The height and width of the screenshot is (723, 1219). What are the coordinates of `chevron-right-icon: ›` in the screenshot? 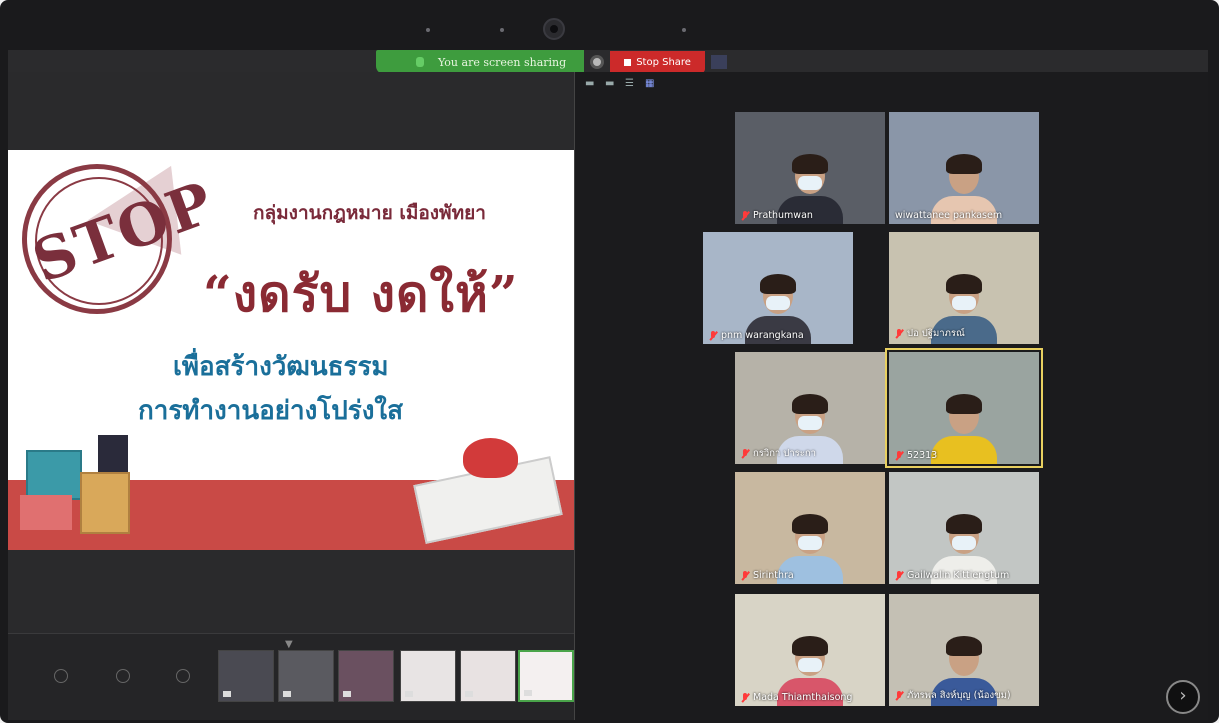 It's located at (1183, 695).